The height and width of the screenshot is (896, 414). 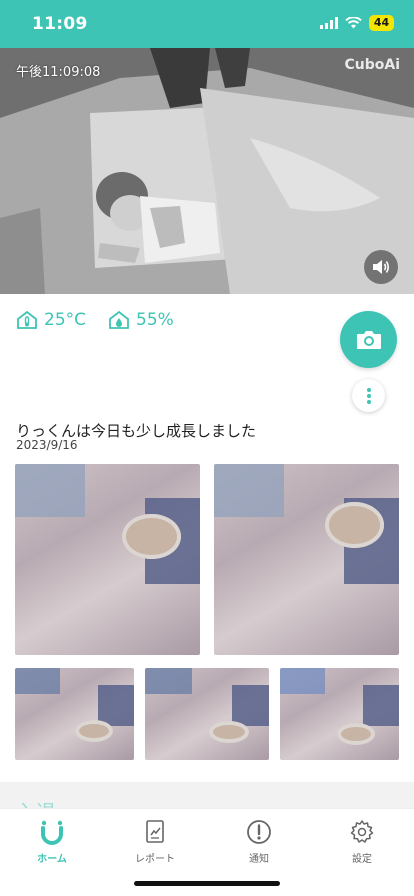 I want to click on status-icons: 44, so click(x=357, y=23).